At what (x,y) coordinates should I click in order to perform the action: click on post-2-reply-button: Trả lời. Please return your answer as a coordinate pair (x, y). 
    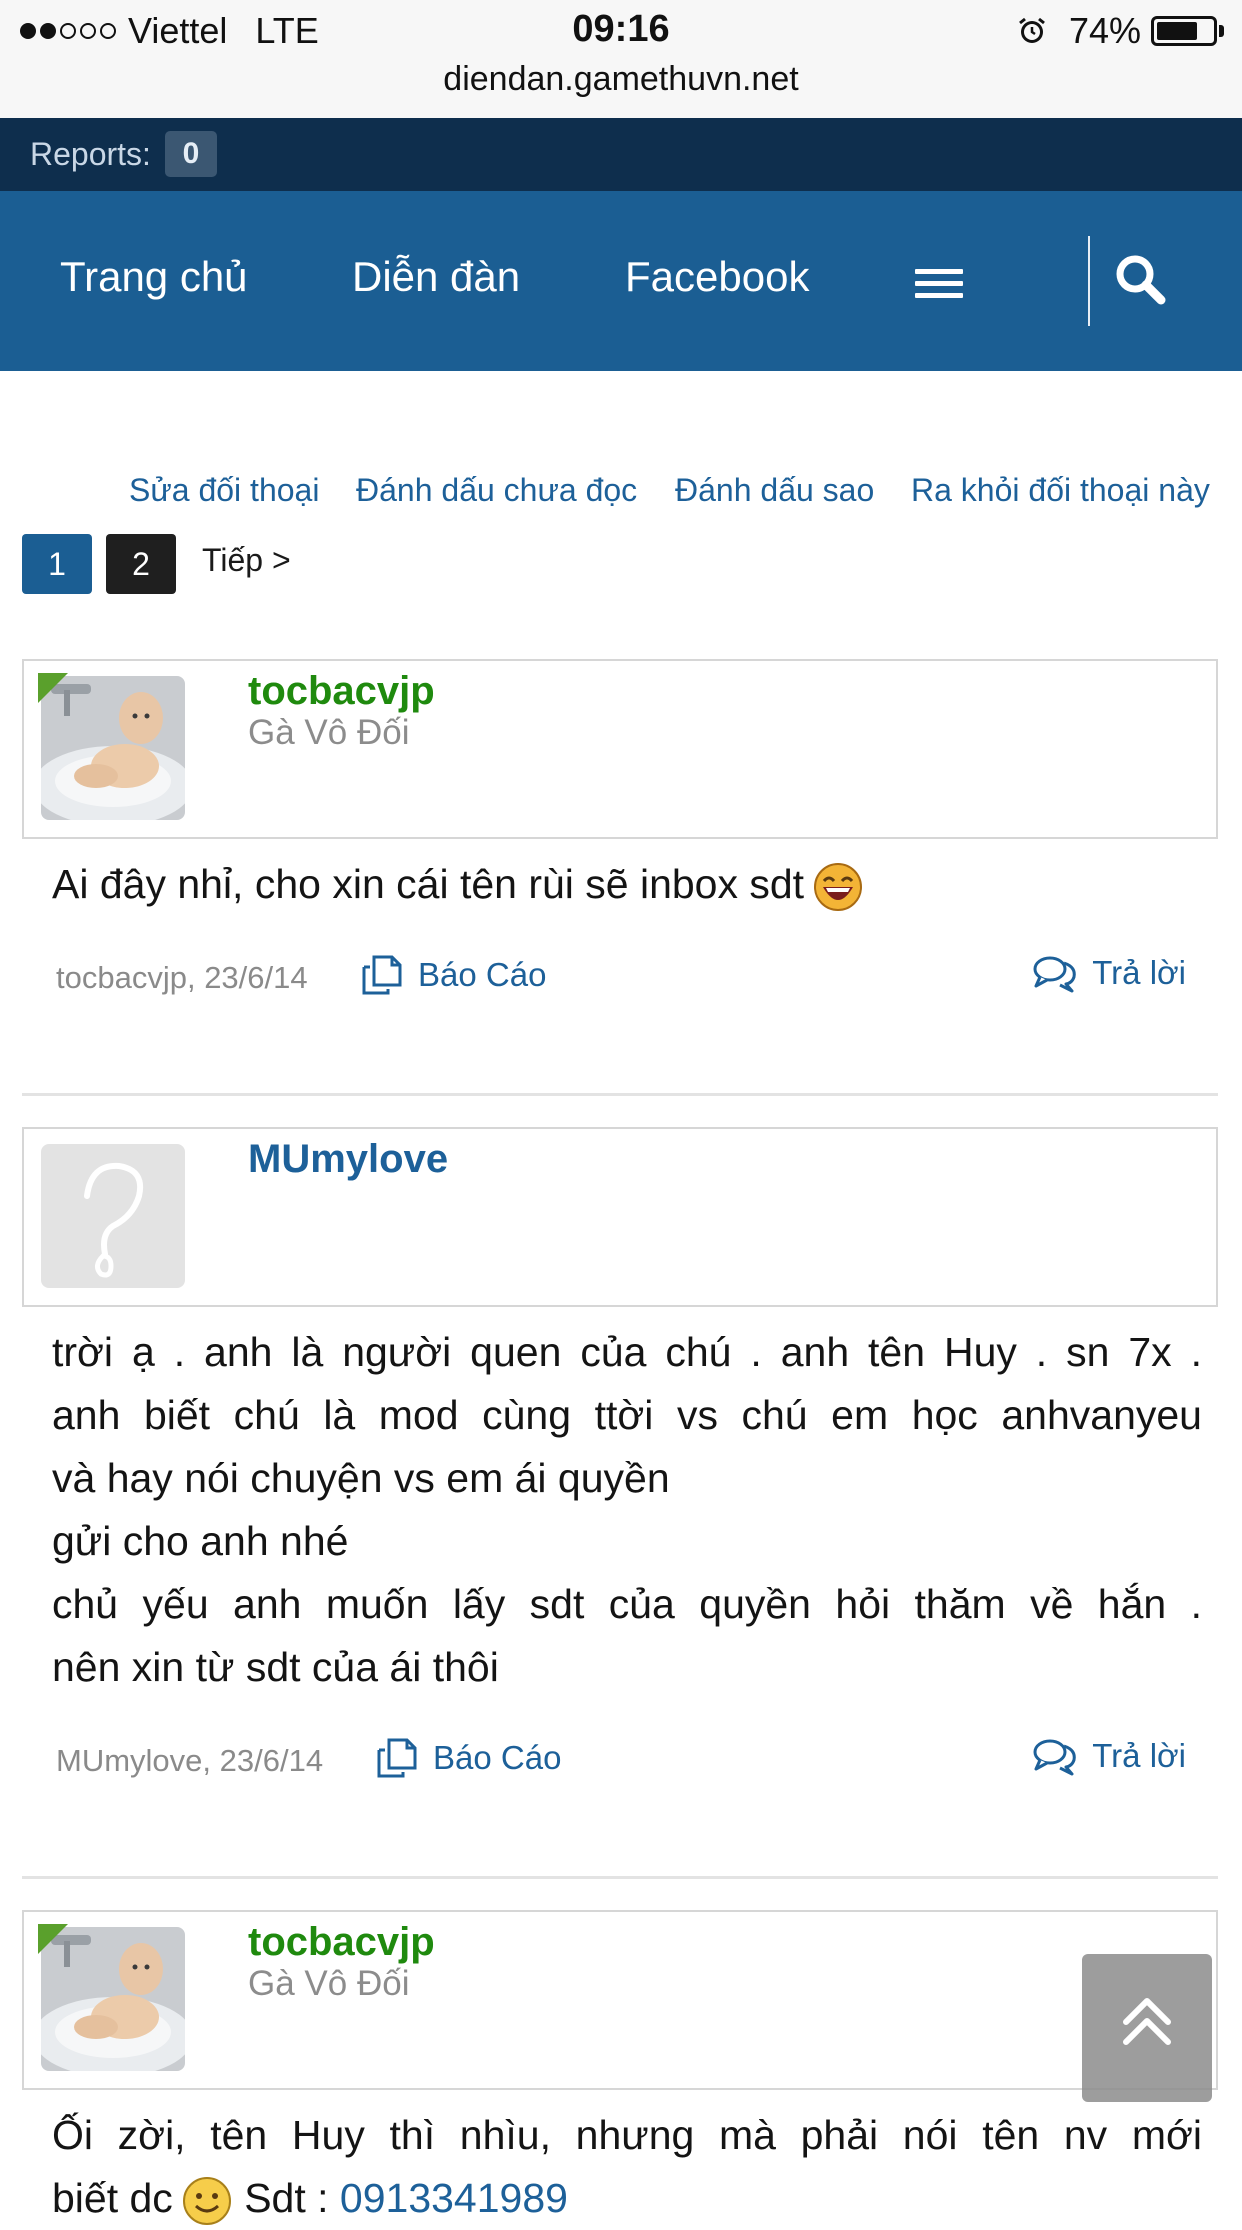
    Looking at the image, I should click on (1109, 1756).